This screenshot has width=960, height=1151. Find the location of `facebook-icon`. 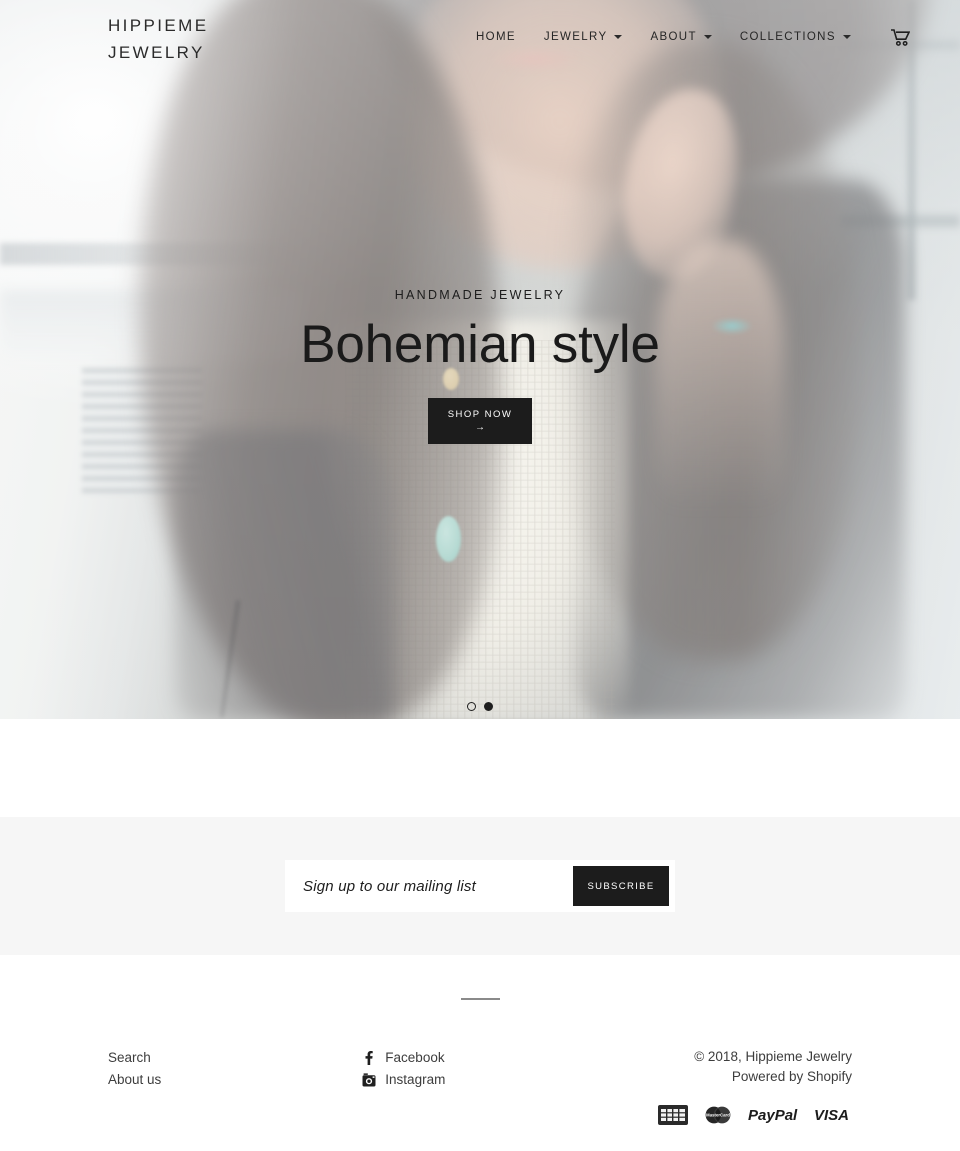

facebook-icon is located at coordinates (369, 1058).